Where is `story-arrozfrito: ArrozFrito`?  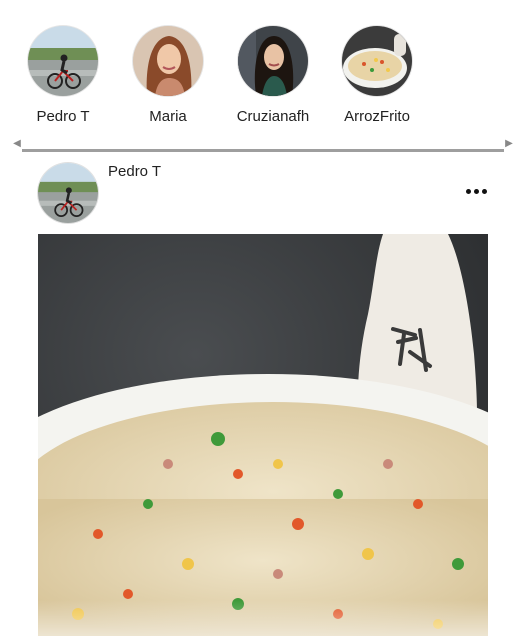
story-arrozfrito: ArrozFrito is located at coordinates (377, 81).